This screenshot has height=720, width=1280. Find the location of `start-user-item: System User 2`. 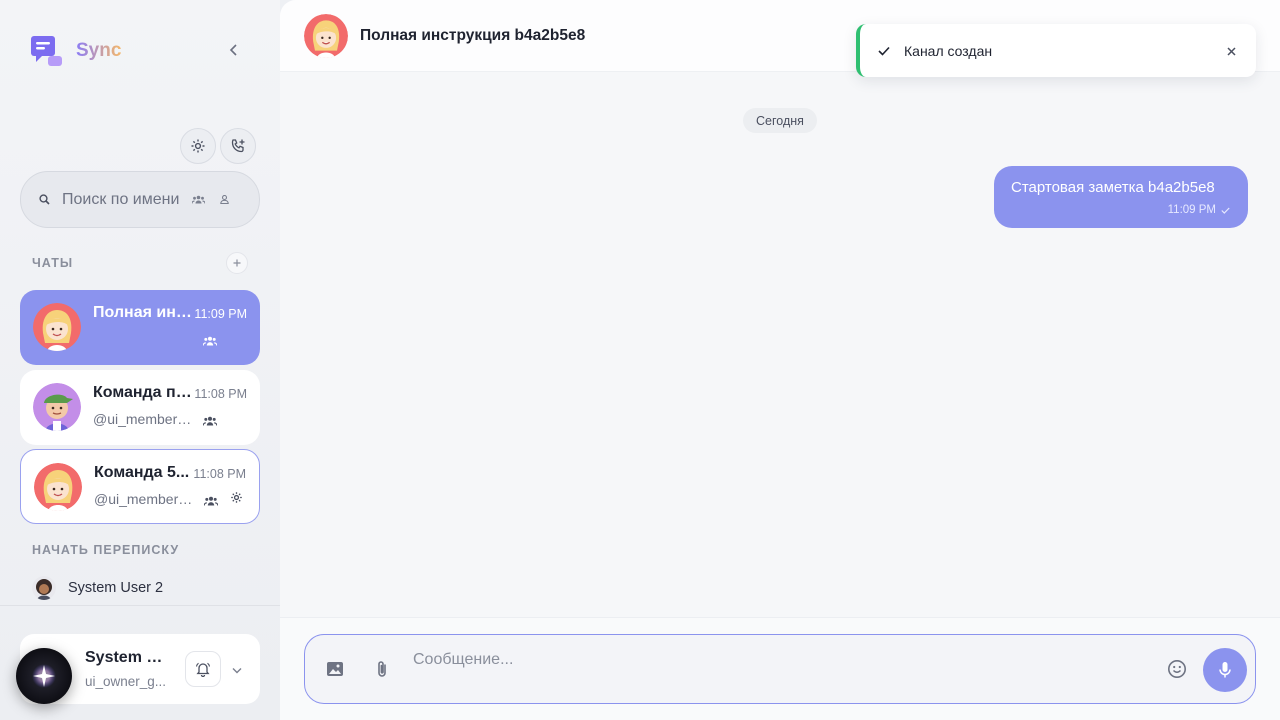

start-user-item: System User 2 is located at coordinates (97, 588).